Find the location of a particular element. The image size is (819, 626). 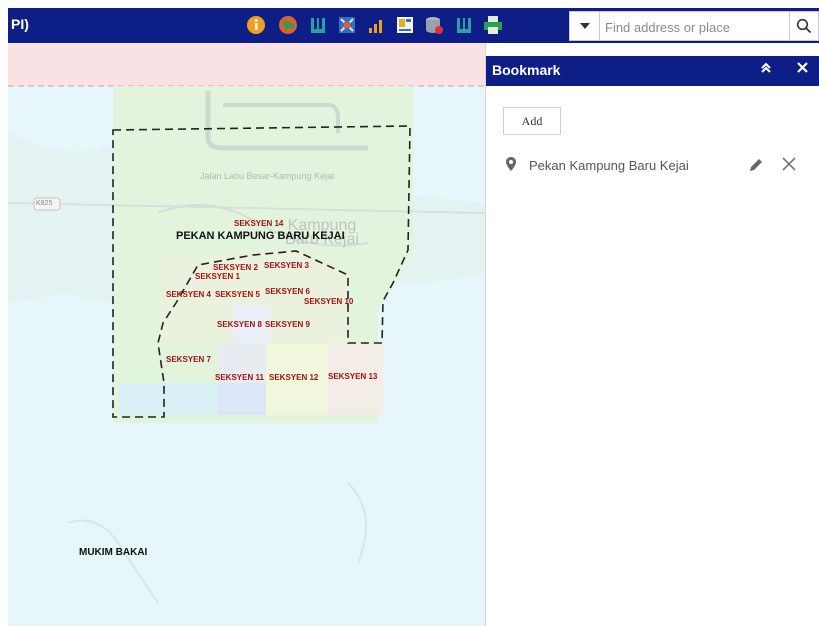

section-label: SEKSYEN 11 is located at coordinates (239, 377).